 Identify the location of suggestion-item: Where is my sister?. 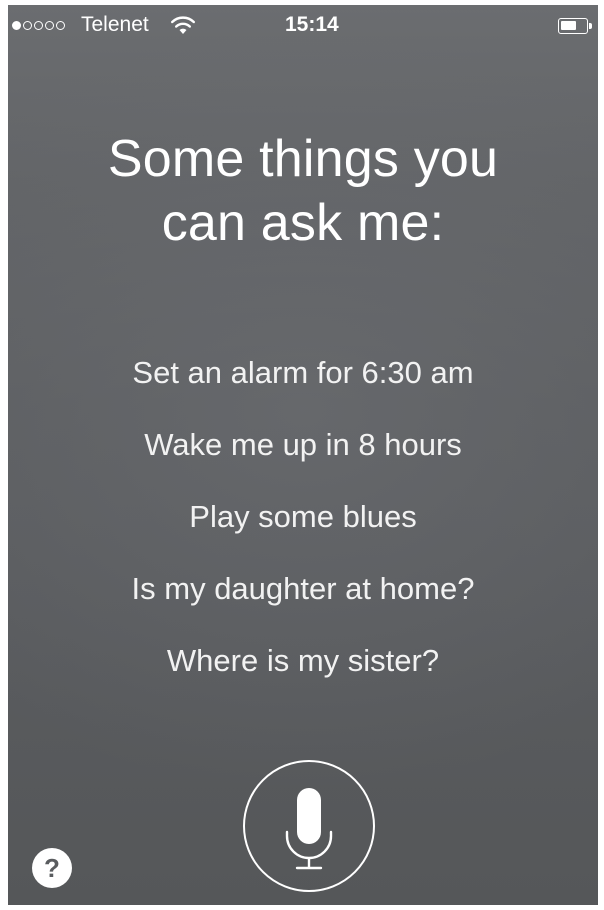
(303, 669).